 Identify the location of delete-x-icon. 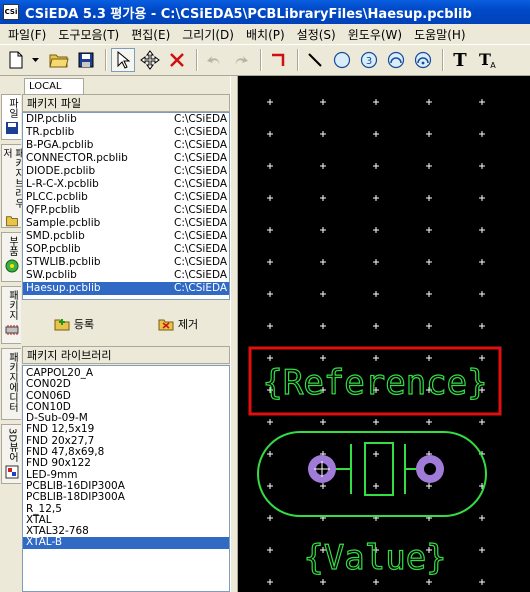
(177, 60).